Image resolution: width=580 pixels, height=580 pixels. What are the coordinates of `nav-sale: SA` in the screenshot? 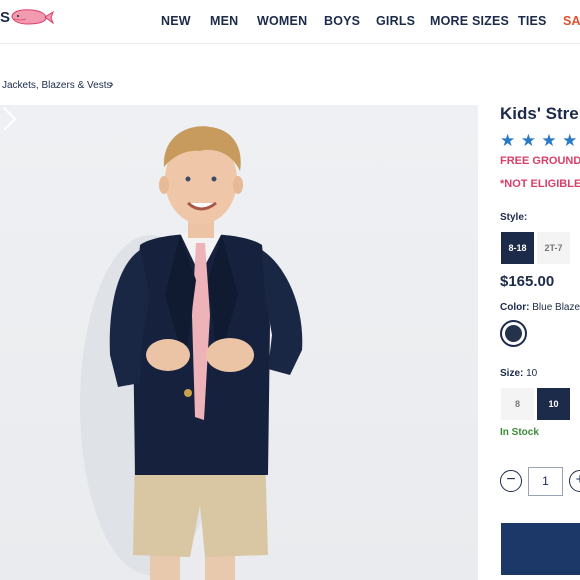 It's located at (571, 21).